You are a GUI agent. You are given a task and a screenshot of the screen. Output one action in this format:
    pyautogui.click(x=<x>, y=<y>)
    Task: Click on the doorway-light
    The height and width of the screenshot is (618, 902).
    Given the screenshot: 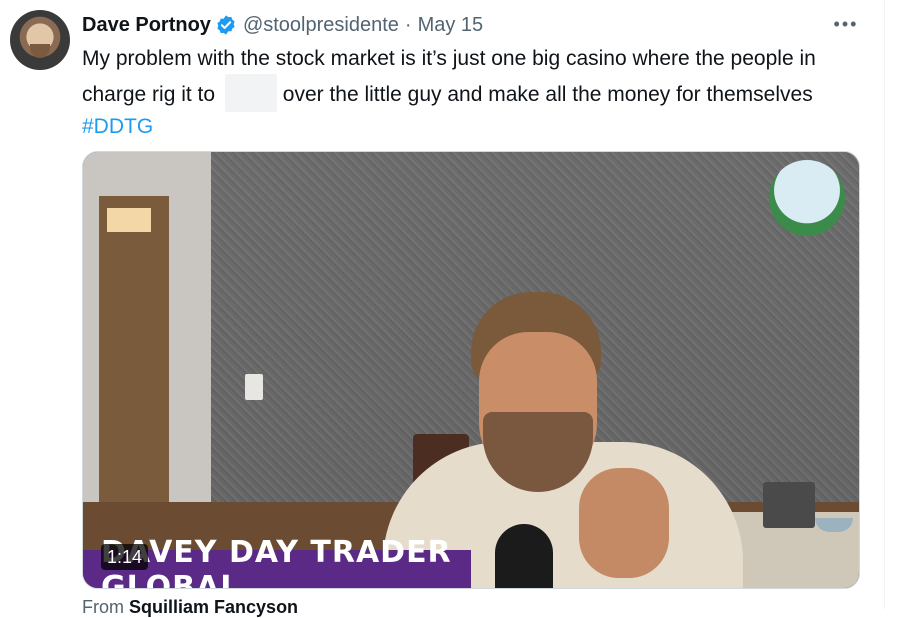 What is the action you would take?
    pyautogui.click(x=129, y=220)
    